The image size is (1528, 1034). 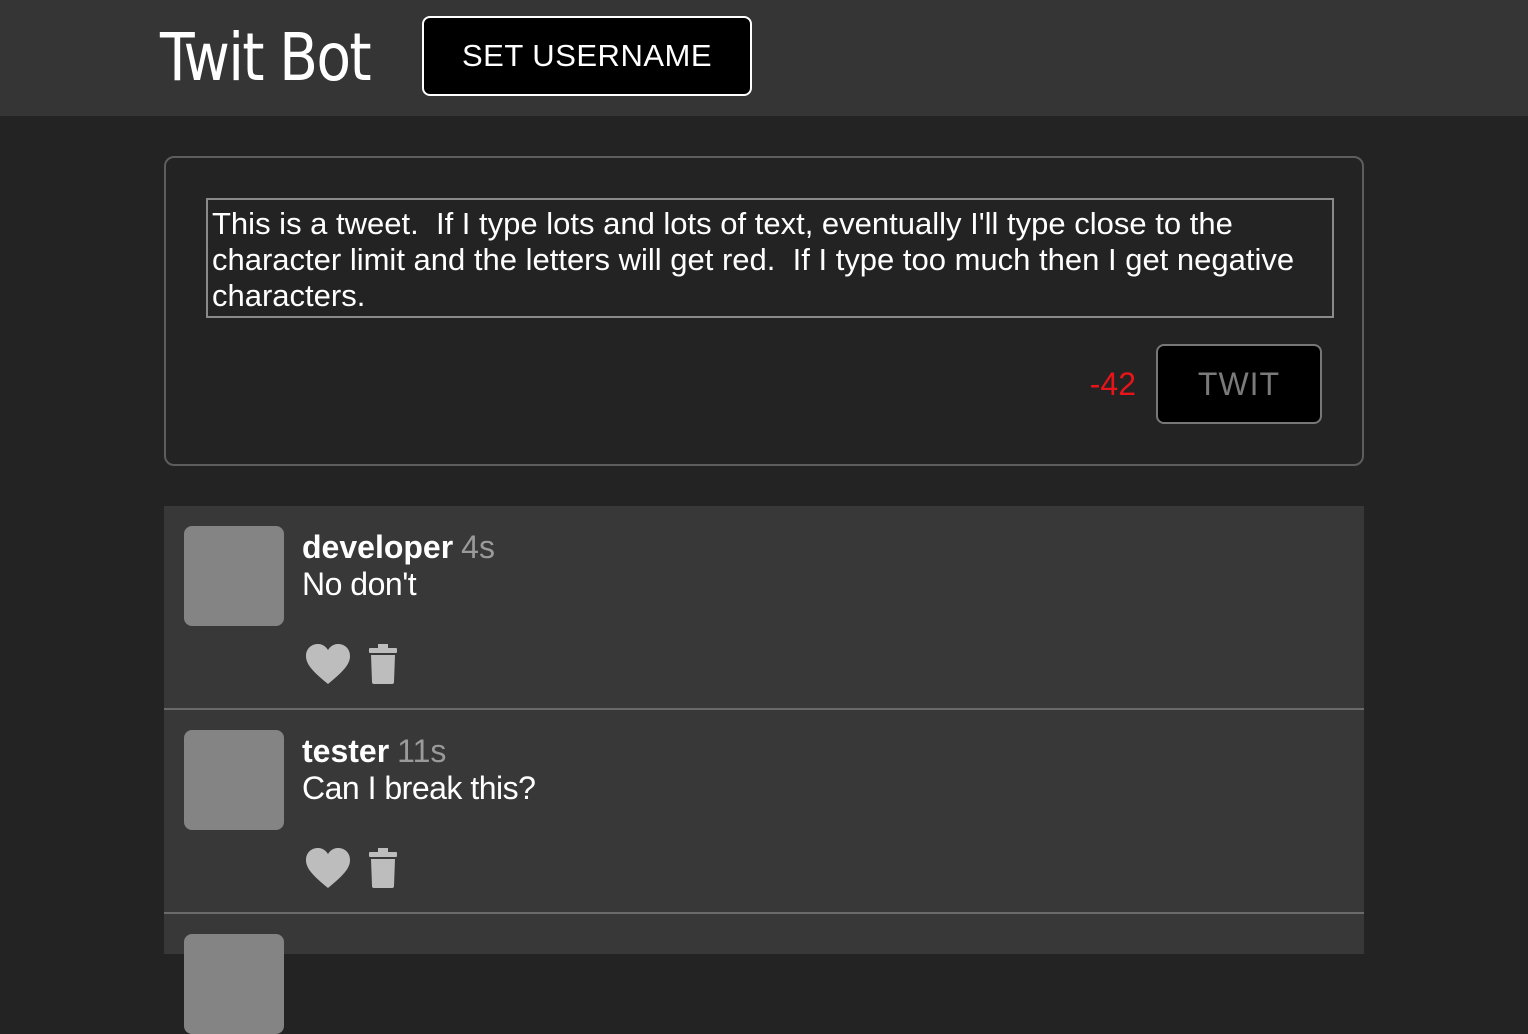 What do you see at coordinates (770, 258) in the screenshot?
I see `tweet-input` at bounding box center [770, 258].